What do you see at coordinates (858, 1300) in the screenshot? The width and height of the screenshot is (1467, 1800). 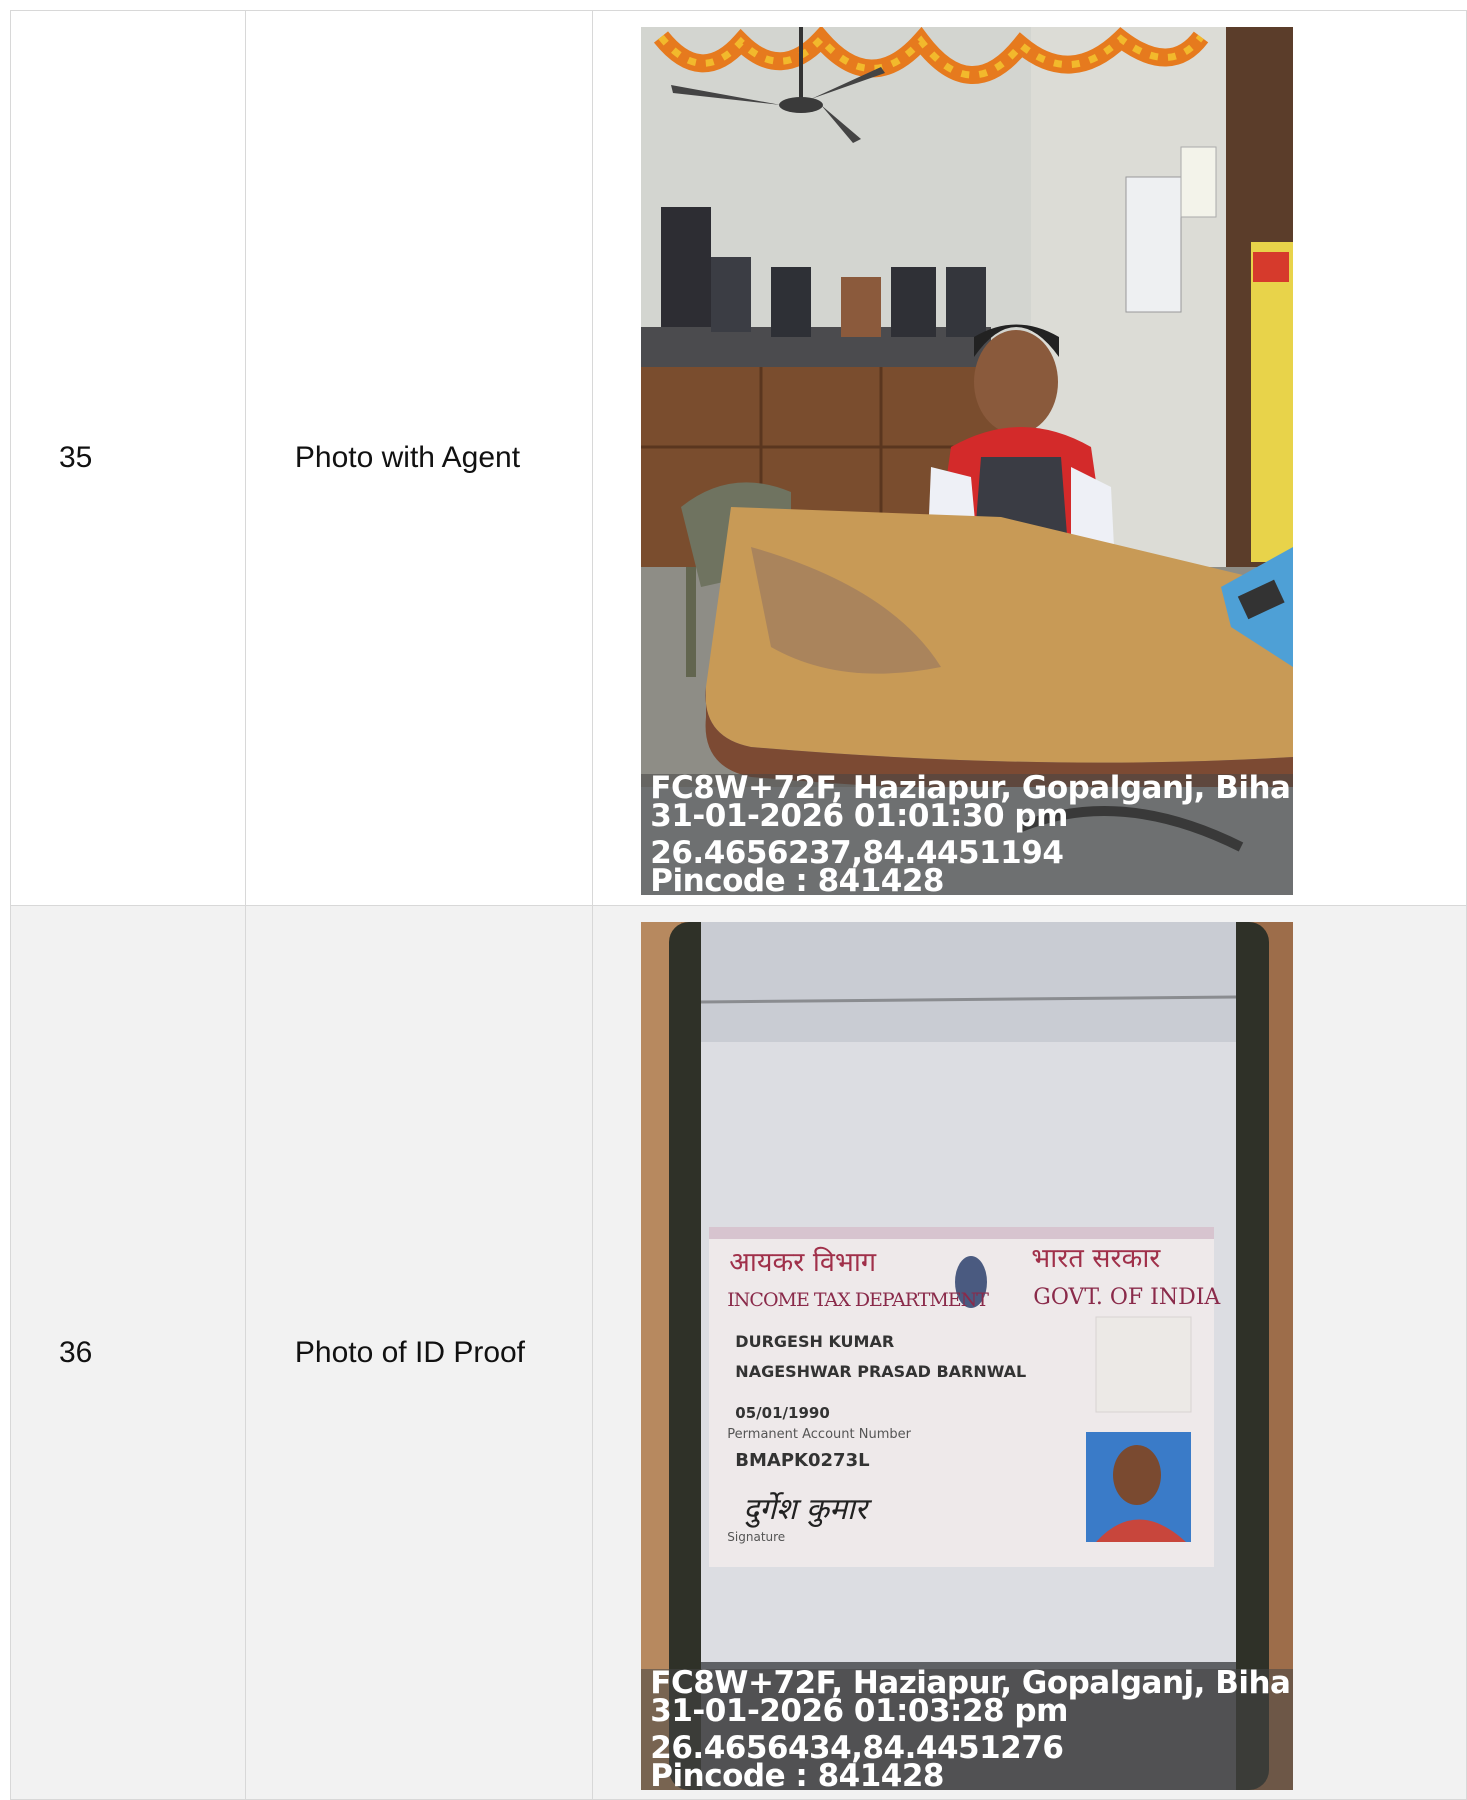 I see `card-dept-english: INCOME TAX DEPARTMENT` at bounding box center [858, 1300].